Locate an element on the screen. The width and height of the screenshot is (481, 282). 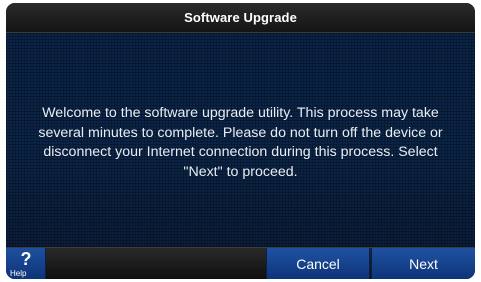
question-mark-icon: ? is located at coordinates (26, 259).